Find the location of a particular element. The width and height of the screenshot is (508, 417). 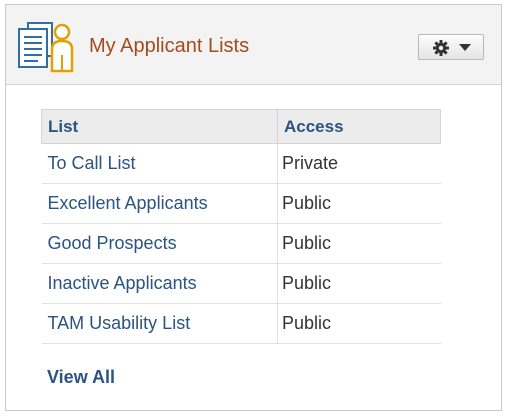

list-link: Inactive Applicants is located at coordinates (122, 283).